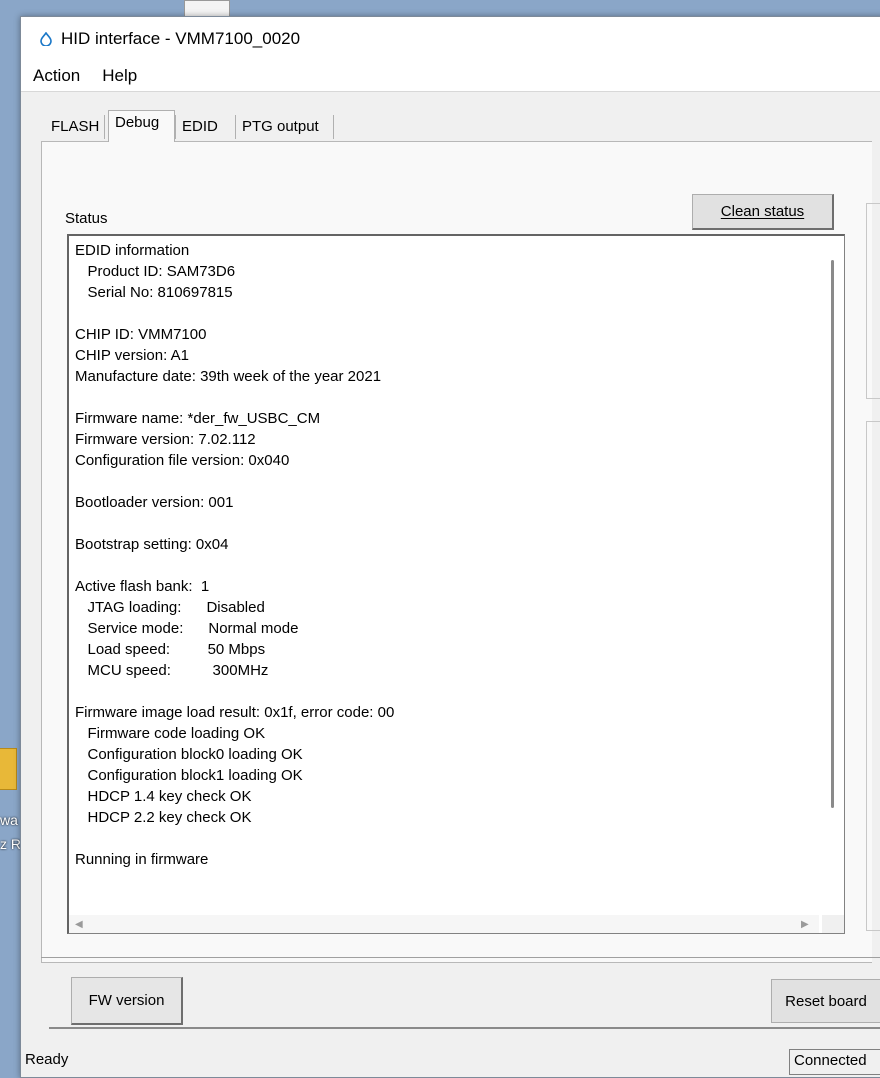 The height and width of the screenshot is (1078, 880). What do you see at coordinates (444, 924) in the screenshot?
I see `horizontal-scrollbar: ◀ ▶` at bounding box center [444, 924].